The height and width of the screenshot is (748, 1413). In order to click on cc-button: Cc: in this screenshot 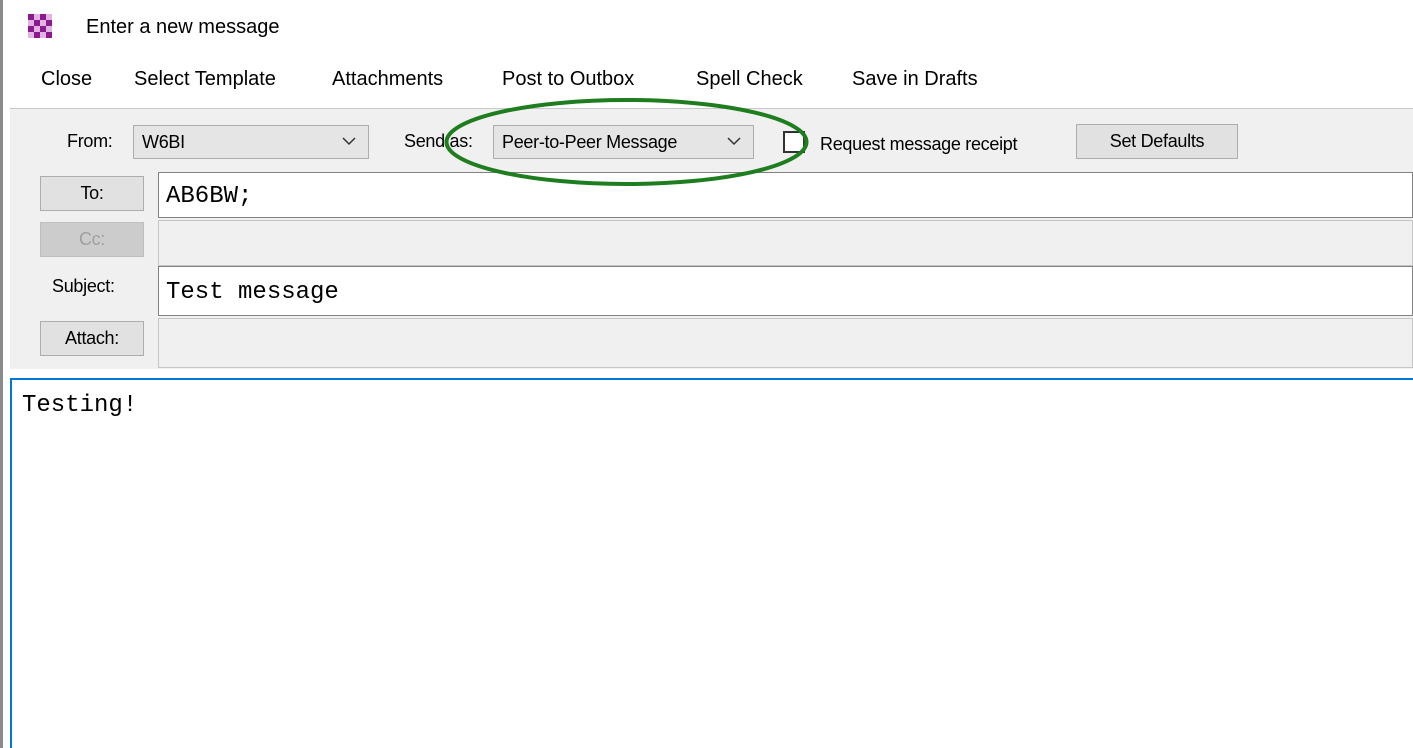, I will do `click(92, 239)`.